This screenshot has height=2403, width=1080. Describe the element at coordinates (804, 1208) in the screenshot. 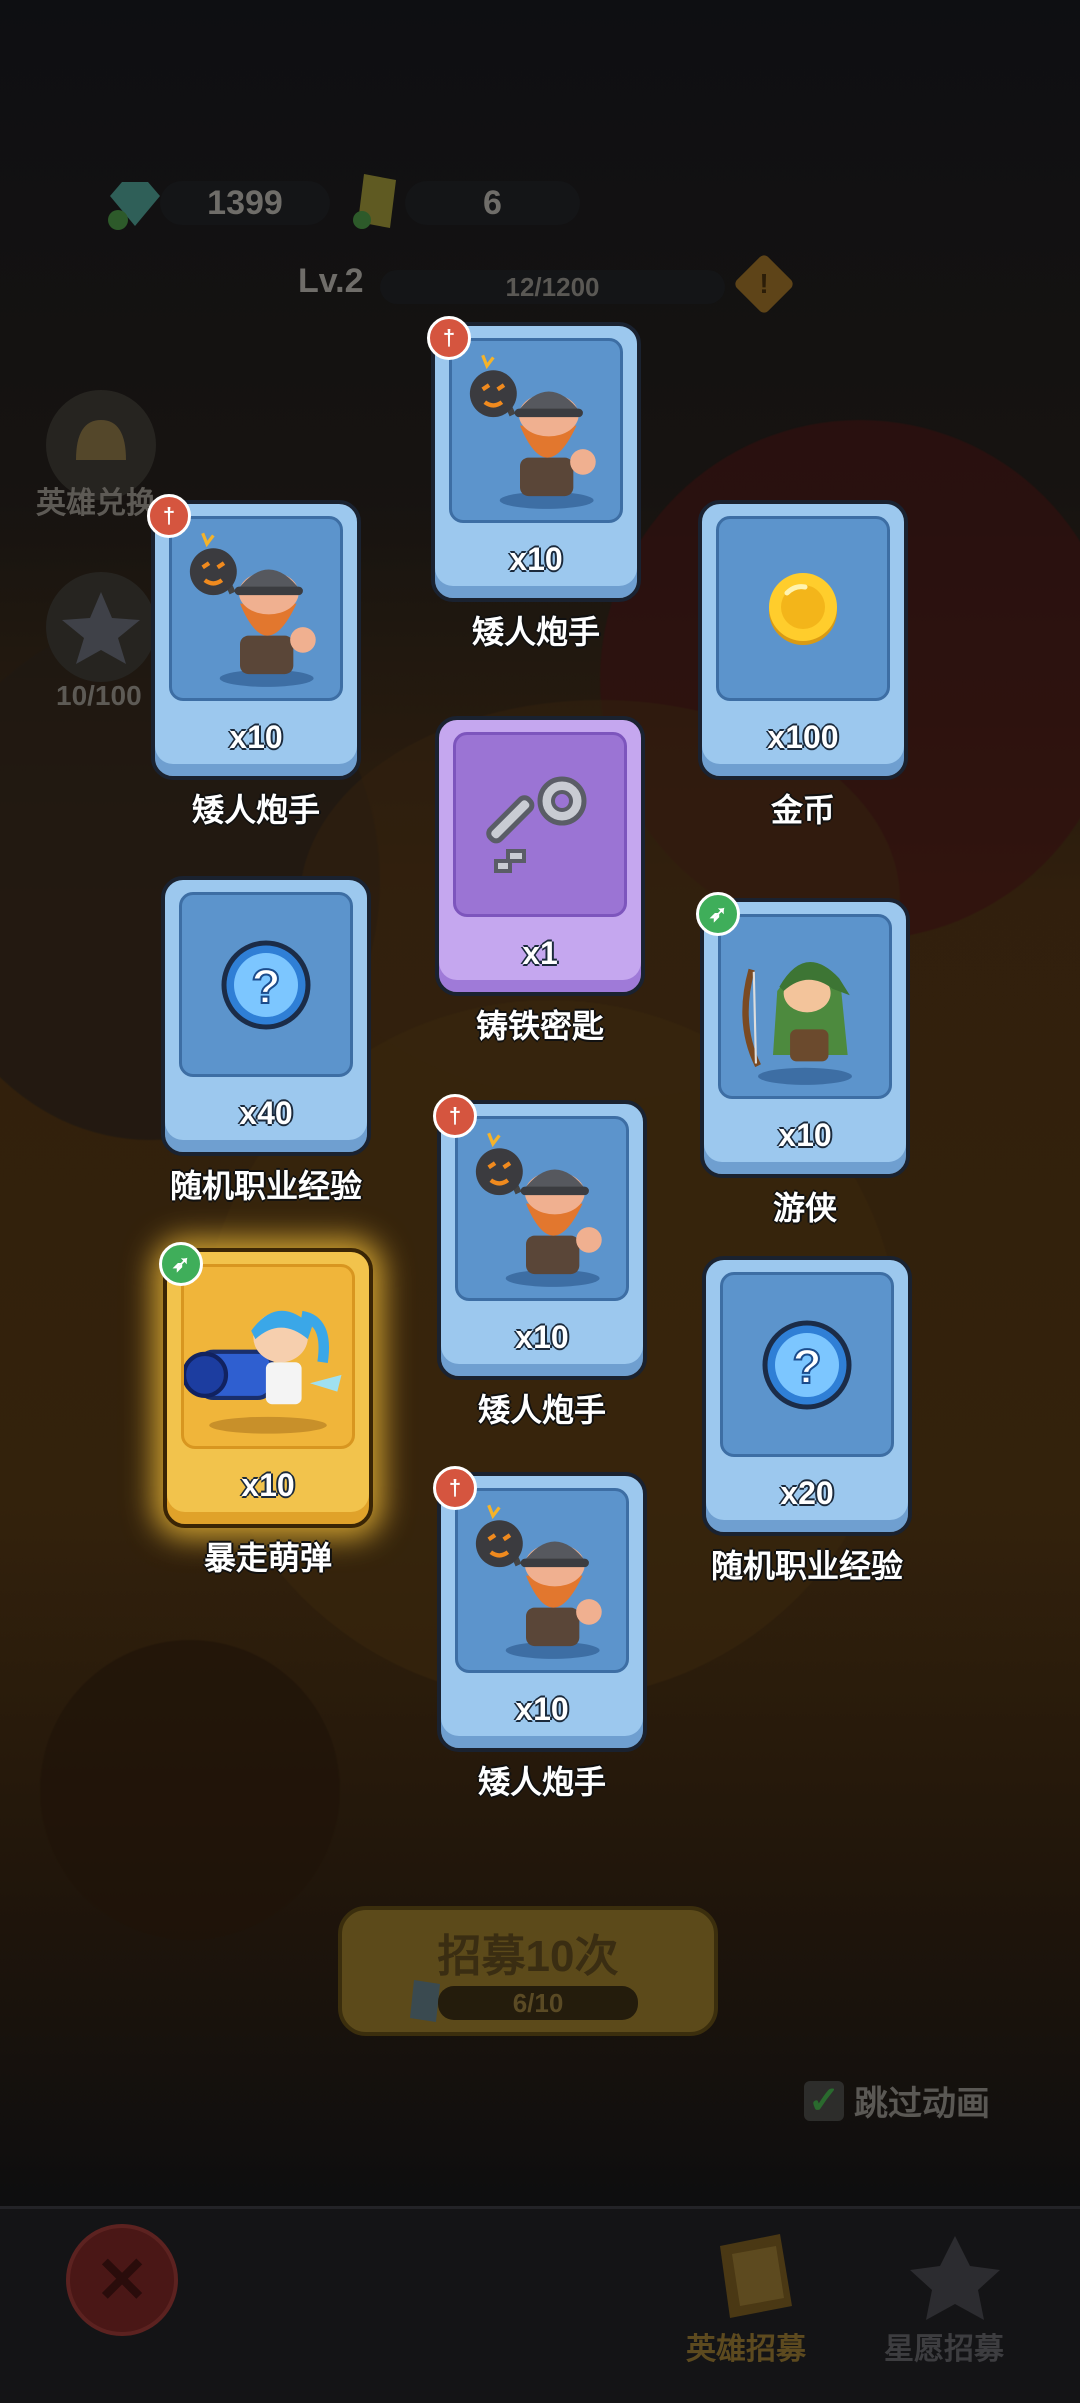

I see `card-name: 游侠` at that location.